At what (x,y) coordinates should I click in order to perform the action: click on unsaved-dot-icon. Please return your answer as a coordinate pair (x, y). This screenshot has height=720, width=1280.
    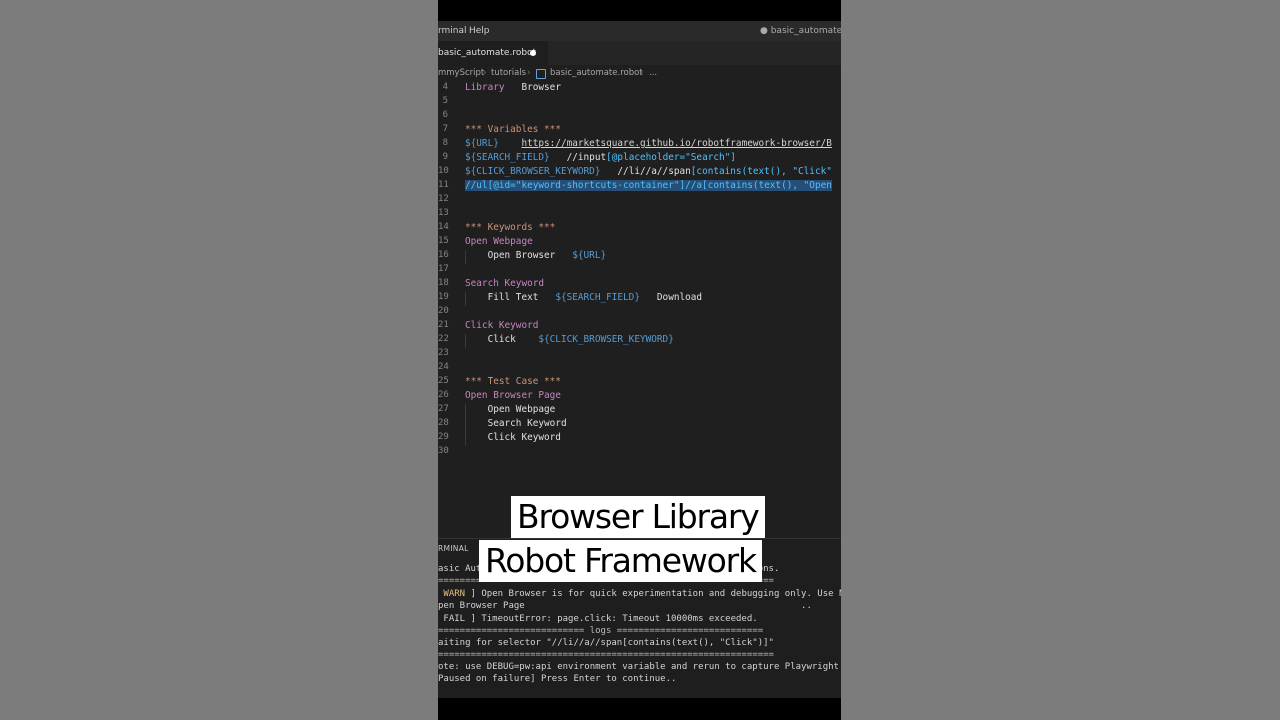
    Looking at the image, I should click on (533, 53).